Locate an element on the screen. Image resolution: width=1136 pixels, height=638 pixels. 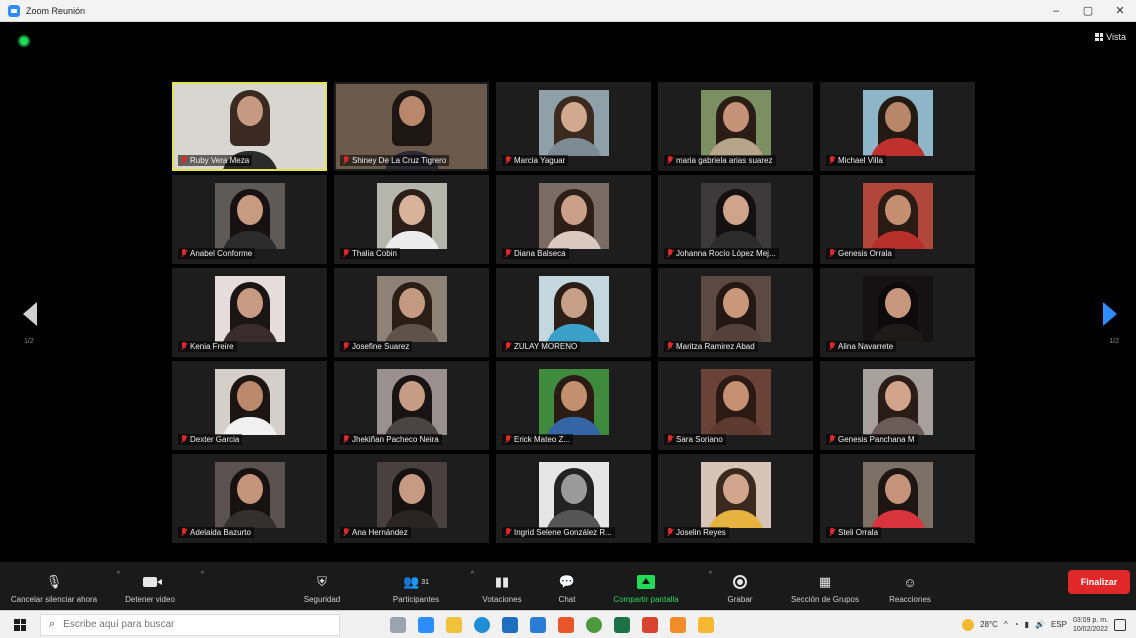
polls-button: ▮▮ Votaciones is located at coordinates (502, 583).